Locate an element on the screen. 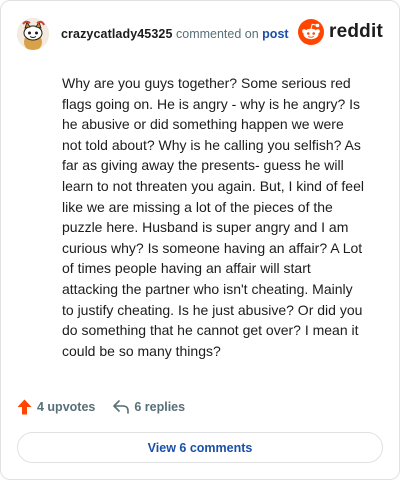  avatar is located at coordinates (33, 34).